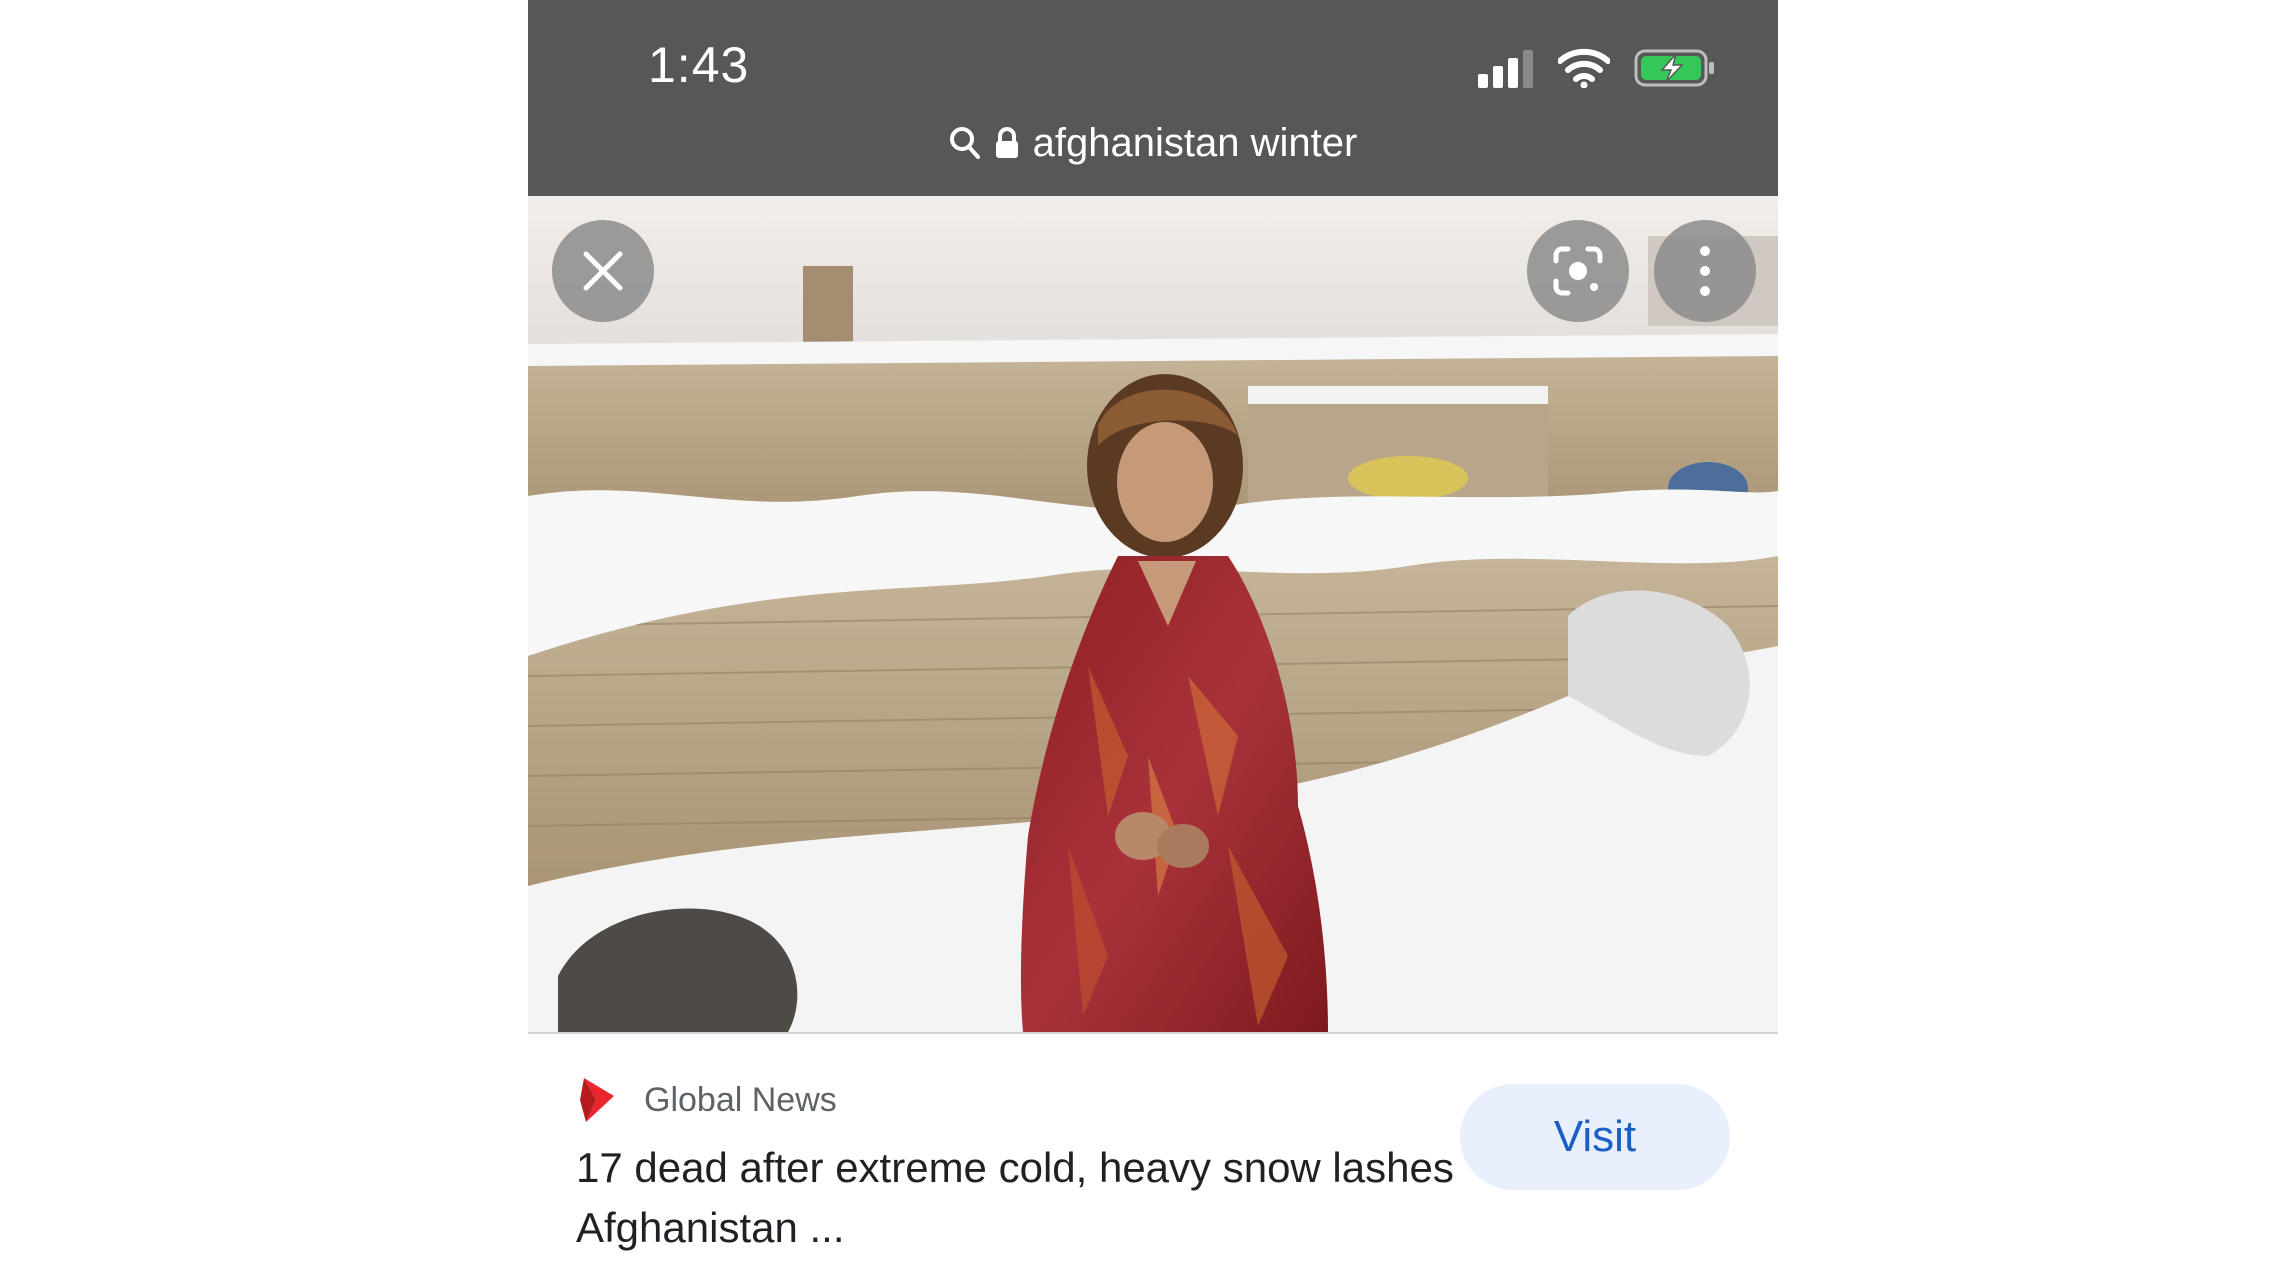 Image resolution: width=2291 pixels, height=1288 pixels. I want to click on result-source: Global News, so click(706, 1100).